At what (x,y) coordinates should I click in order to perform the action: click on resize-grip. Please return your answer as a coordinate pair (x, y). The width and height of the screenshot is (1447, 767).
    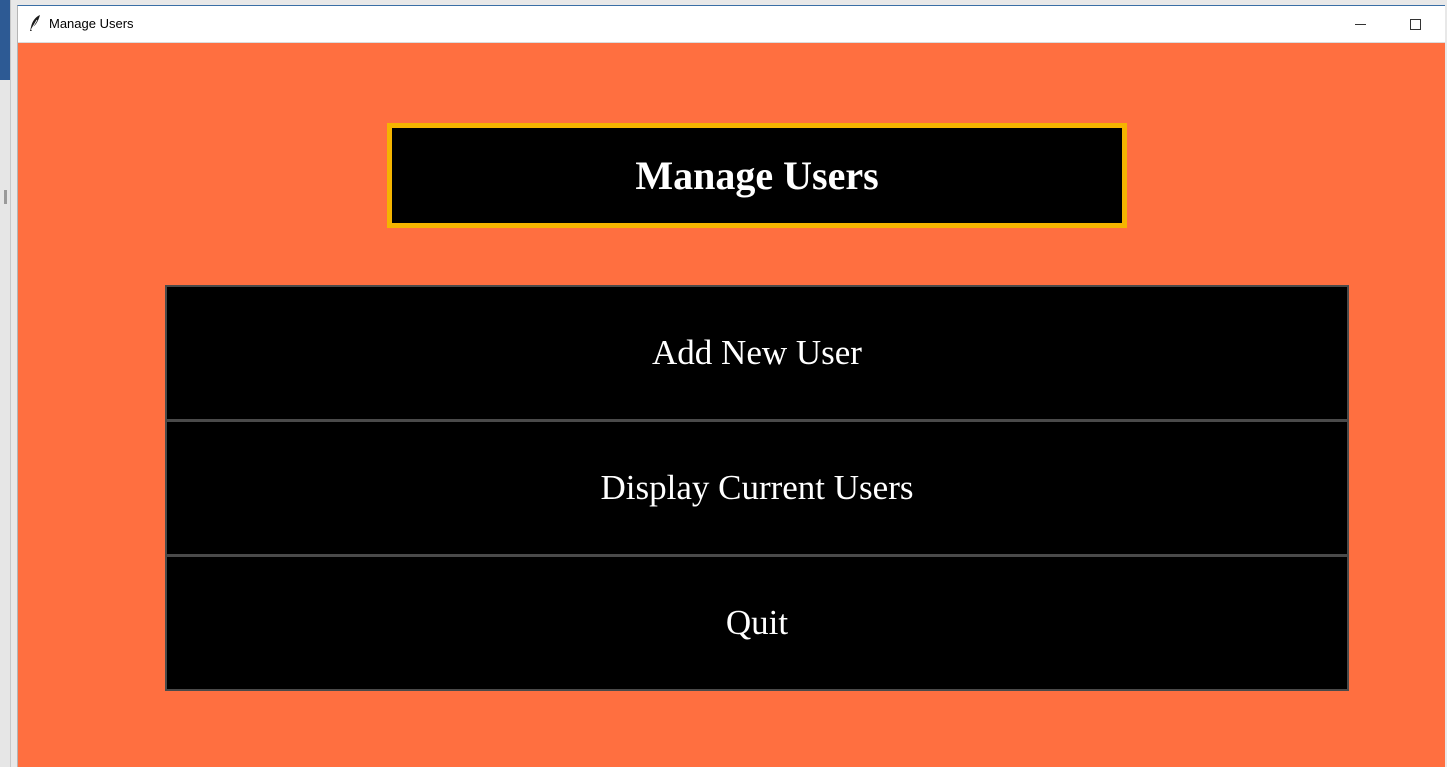
    Looking at the image, I should click on (5, 197).